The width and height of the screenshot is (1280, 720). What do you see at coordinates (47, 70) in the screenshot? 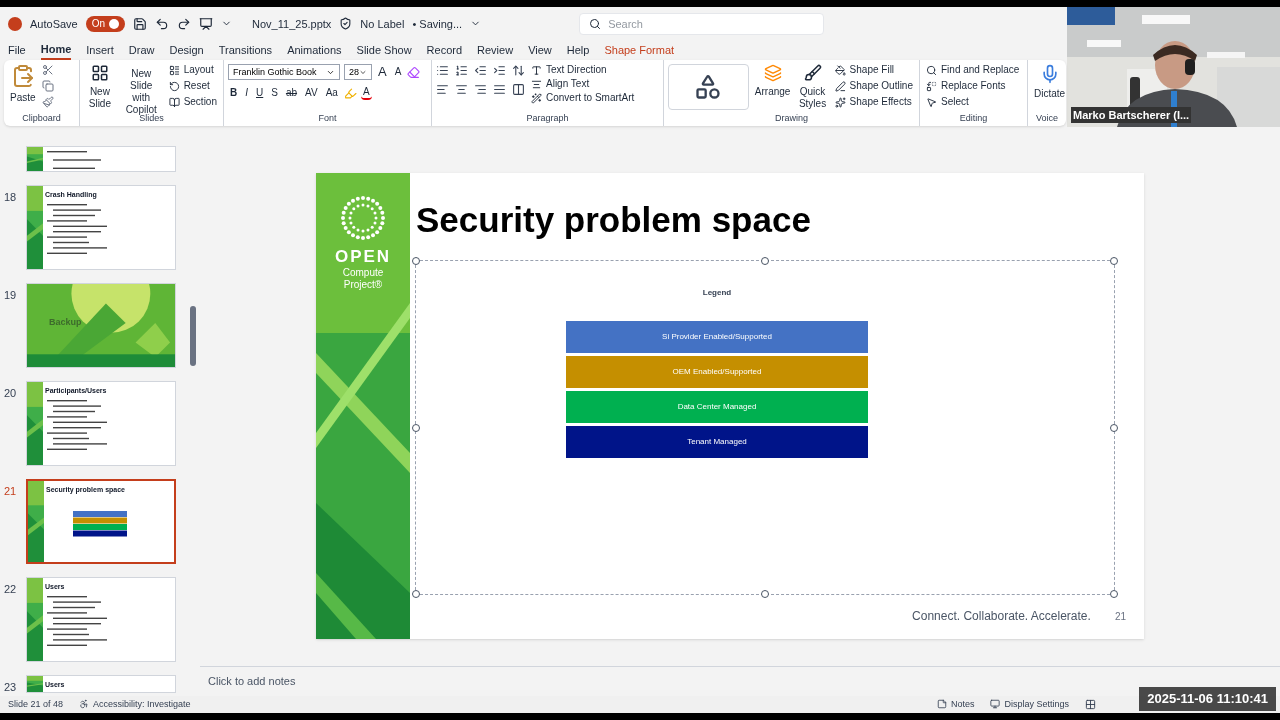
I see `cut-icon` at bounding box center [47, 70].